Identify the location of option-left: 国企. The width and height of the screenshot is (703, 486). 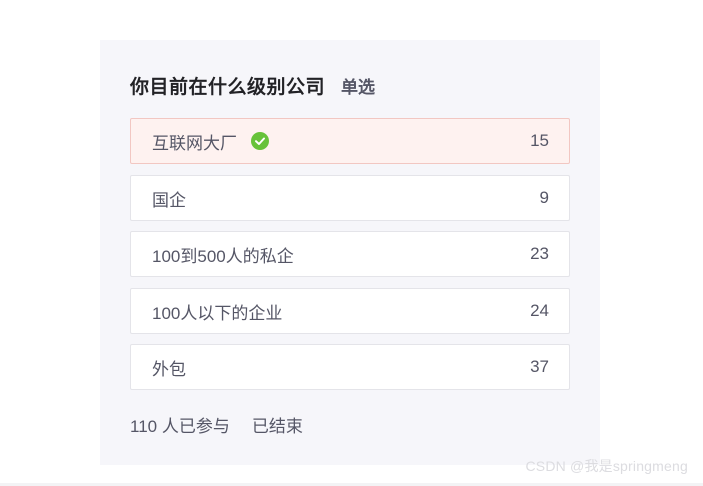
(169, 198).